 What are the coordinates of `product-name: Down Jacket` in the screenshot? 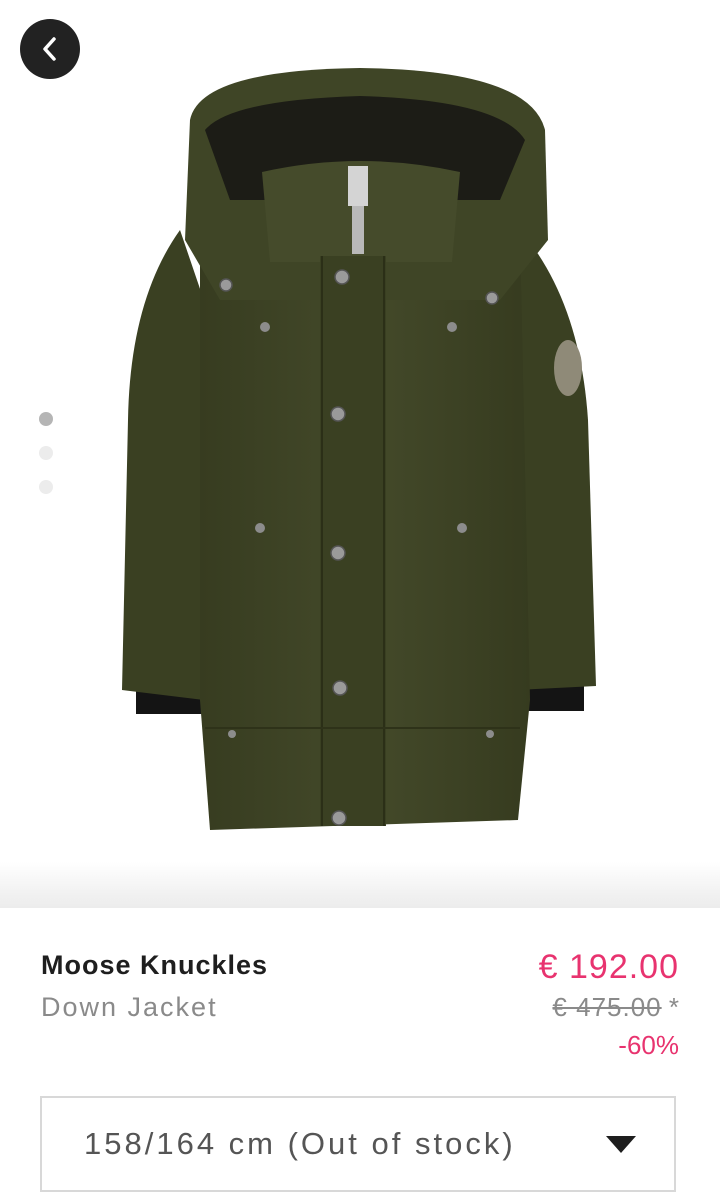 It's located at (129, 1007).